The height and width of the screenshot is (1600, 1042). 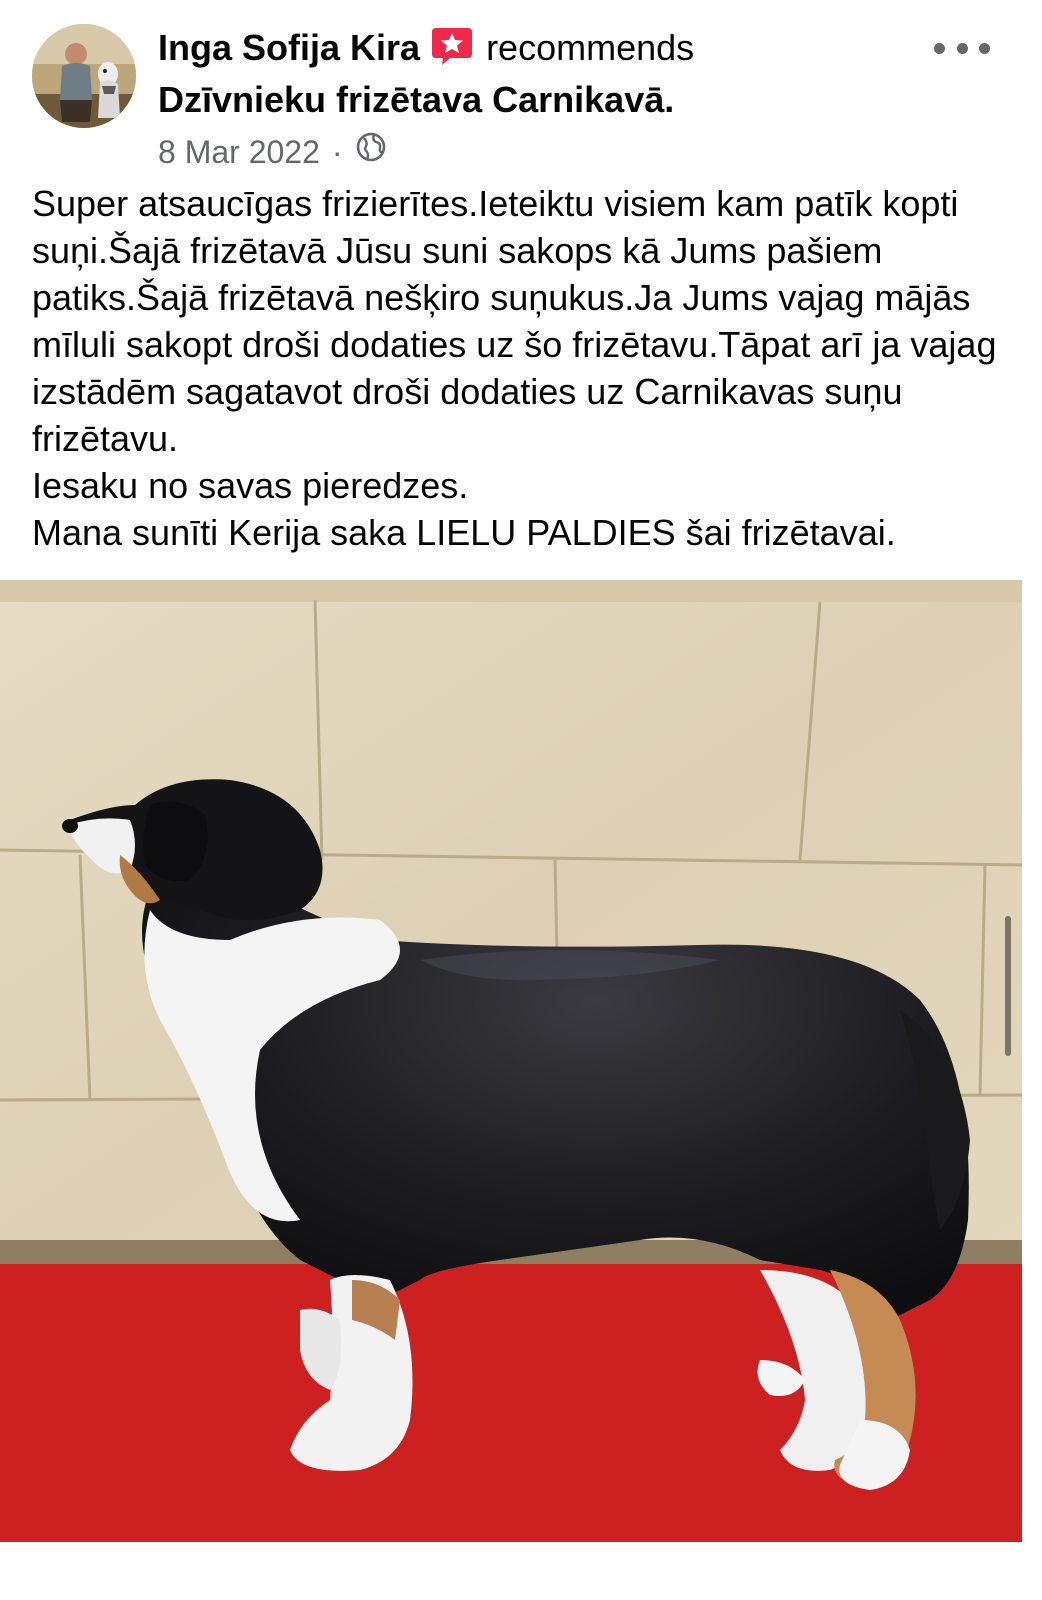 I want to click on post-header: Inga Sofija Kira recommends, so click(x=426, y=51).